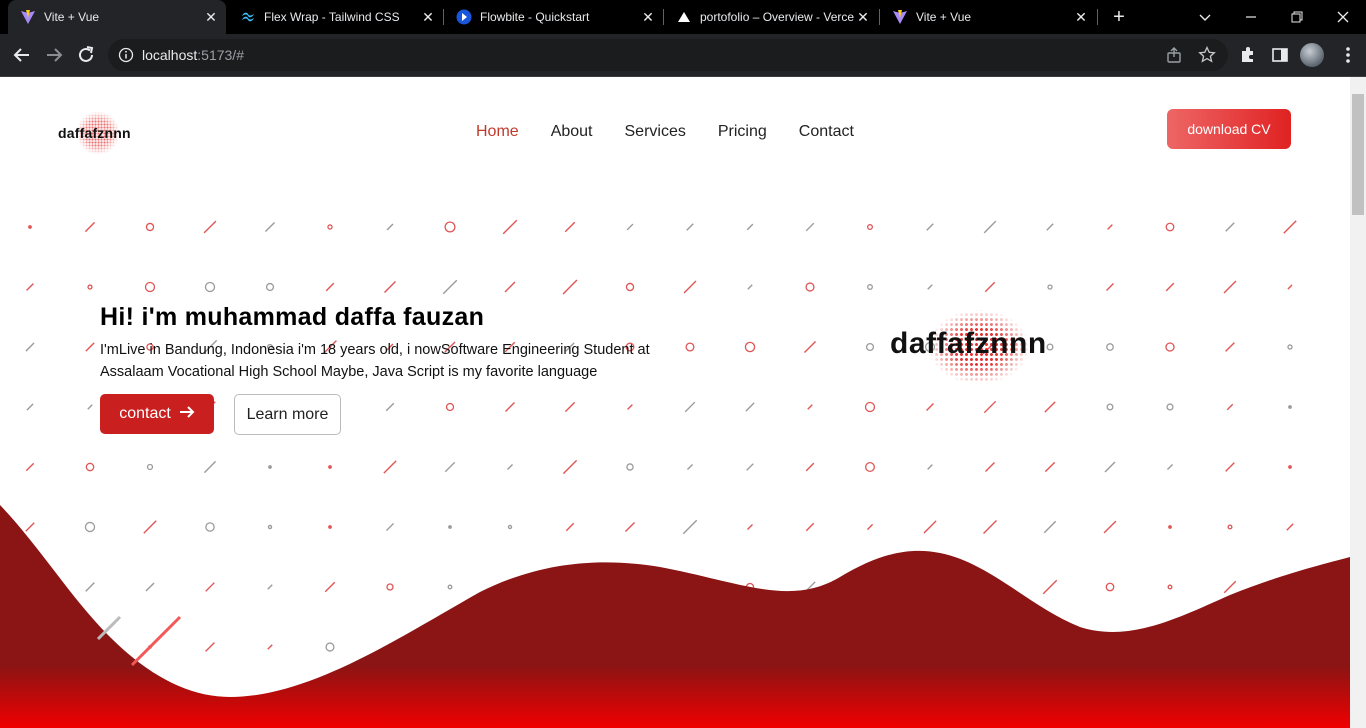  What do you see at coordinates (1207, 54) in the screenshot?
I see `bookmark-star-icon` at bounding box center [1207, 54].